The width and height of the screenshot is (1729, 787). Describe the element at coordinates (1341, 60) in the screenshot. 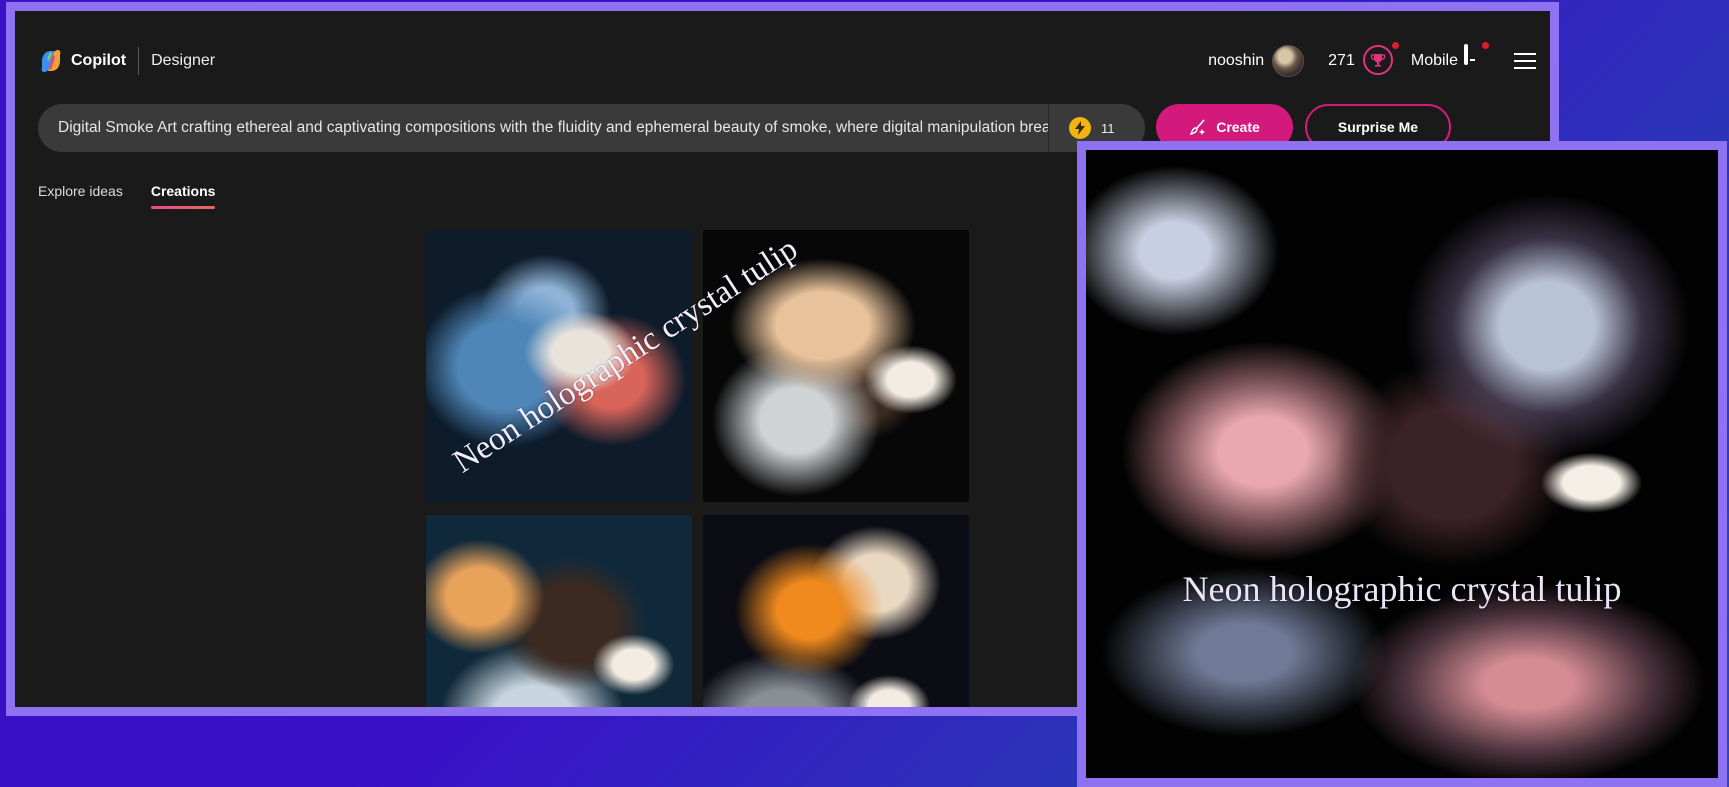

I see `rewards-points: 271` at that location.